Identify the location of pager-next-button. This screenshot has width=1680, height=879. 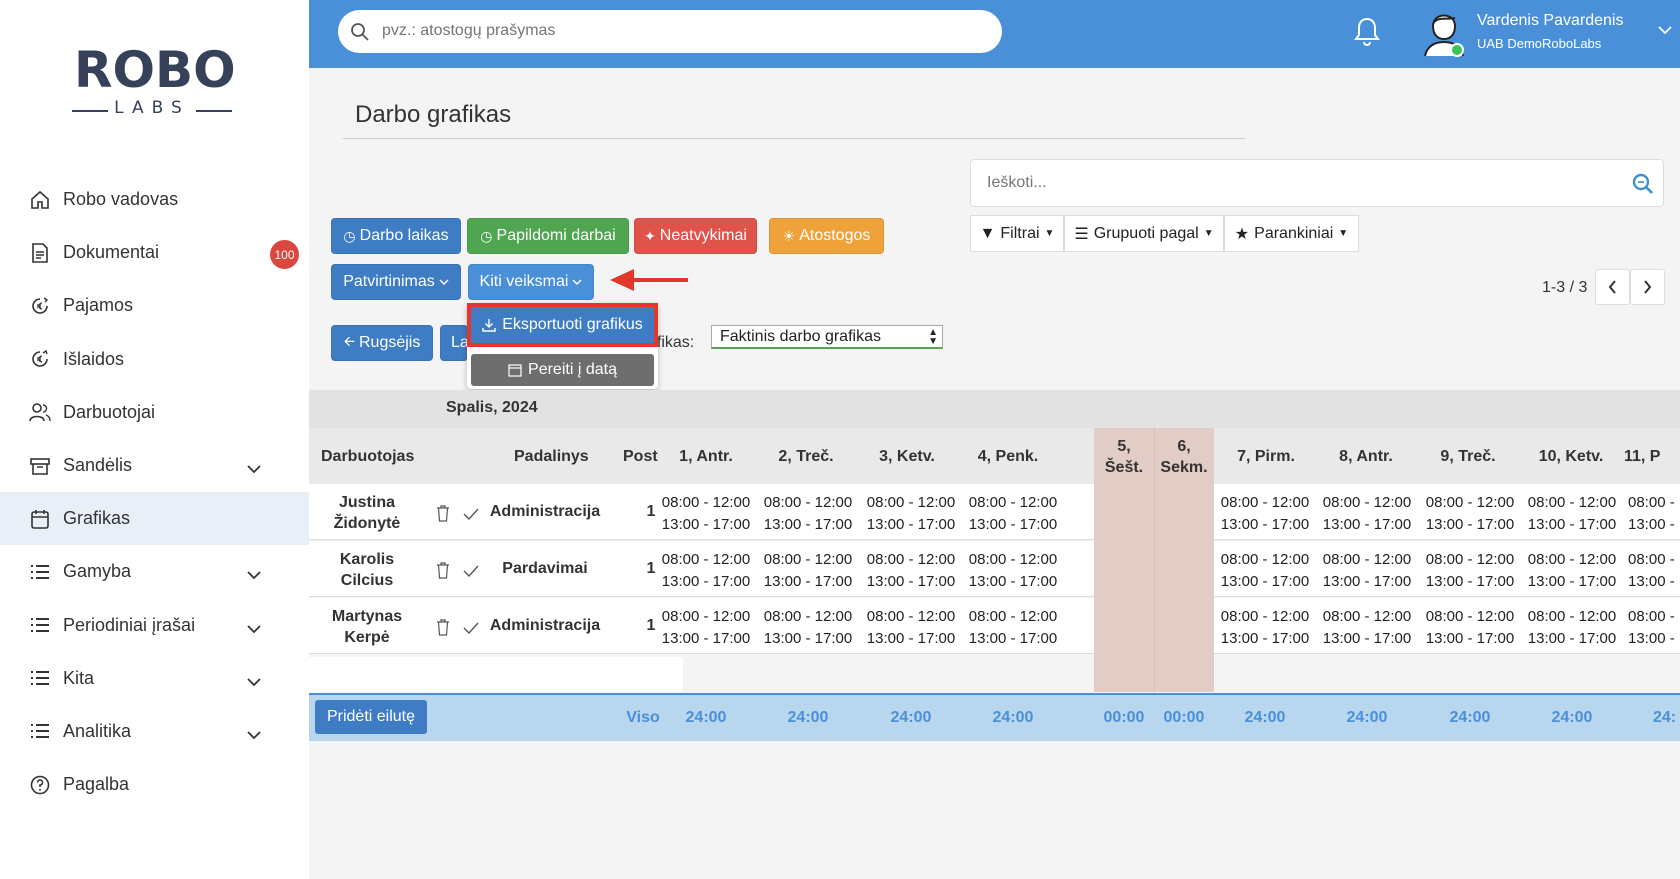
(1647, 287).